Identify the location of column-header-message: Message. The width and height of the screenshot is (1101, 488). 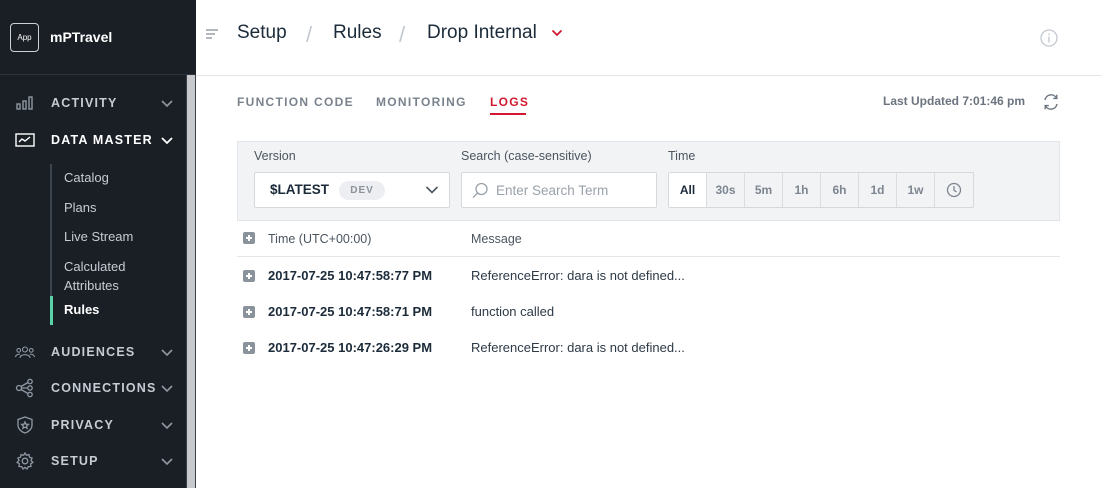
(496, 239).